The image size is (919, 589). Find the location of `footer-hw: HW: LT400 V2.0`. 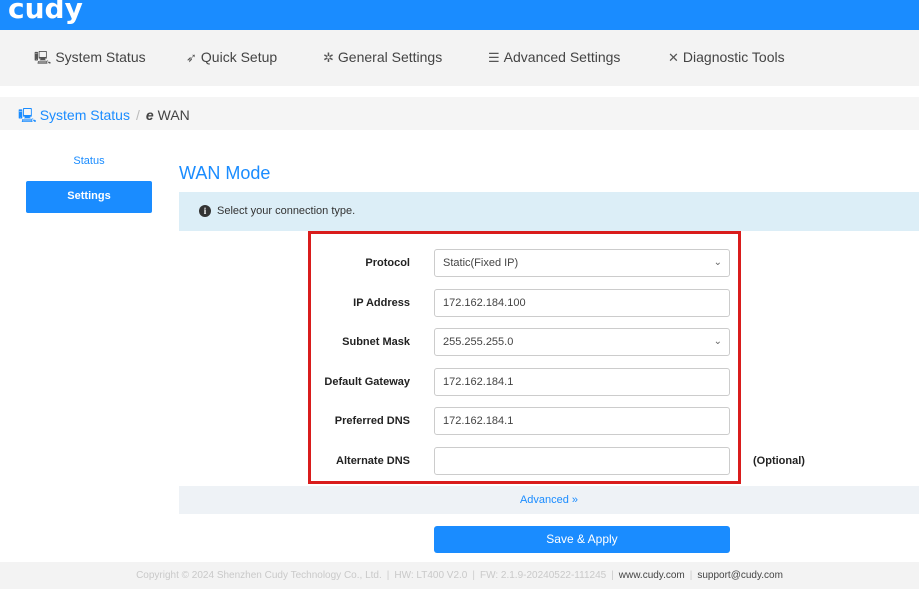

footer-hw: HW: LT400 V2.0 is located at coordinates (431, 575).